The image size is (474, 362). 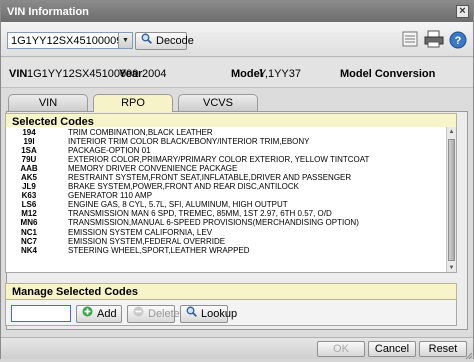 What do you see at coordinates (29, 187) in the screenshot?
I see `rpo-code: JL9` at bounding box center [29, 187].